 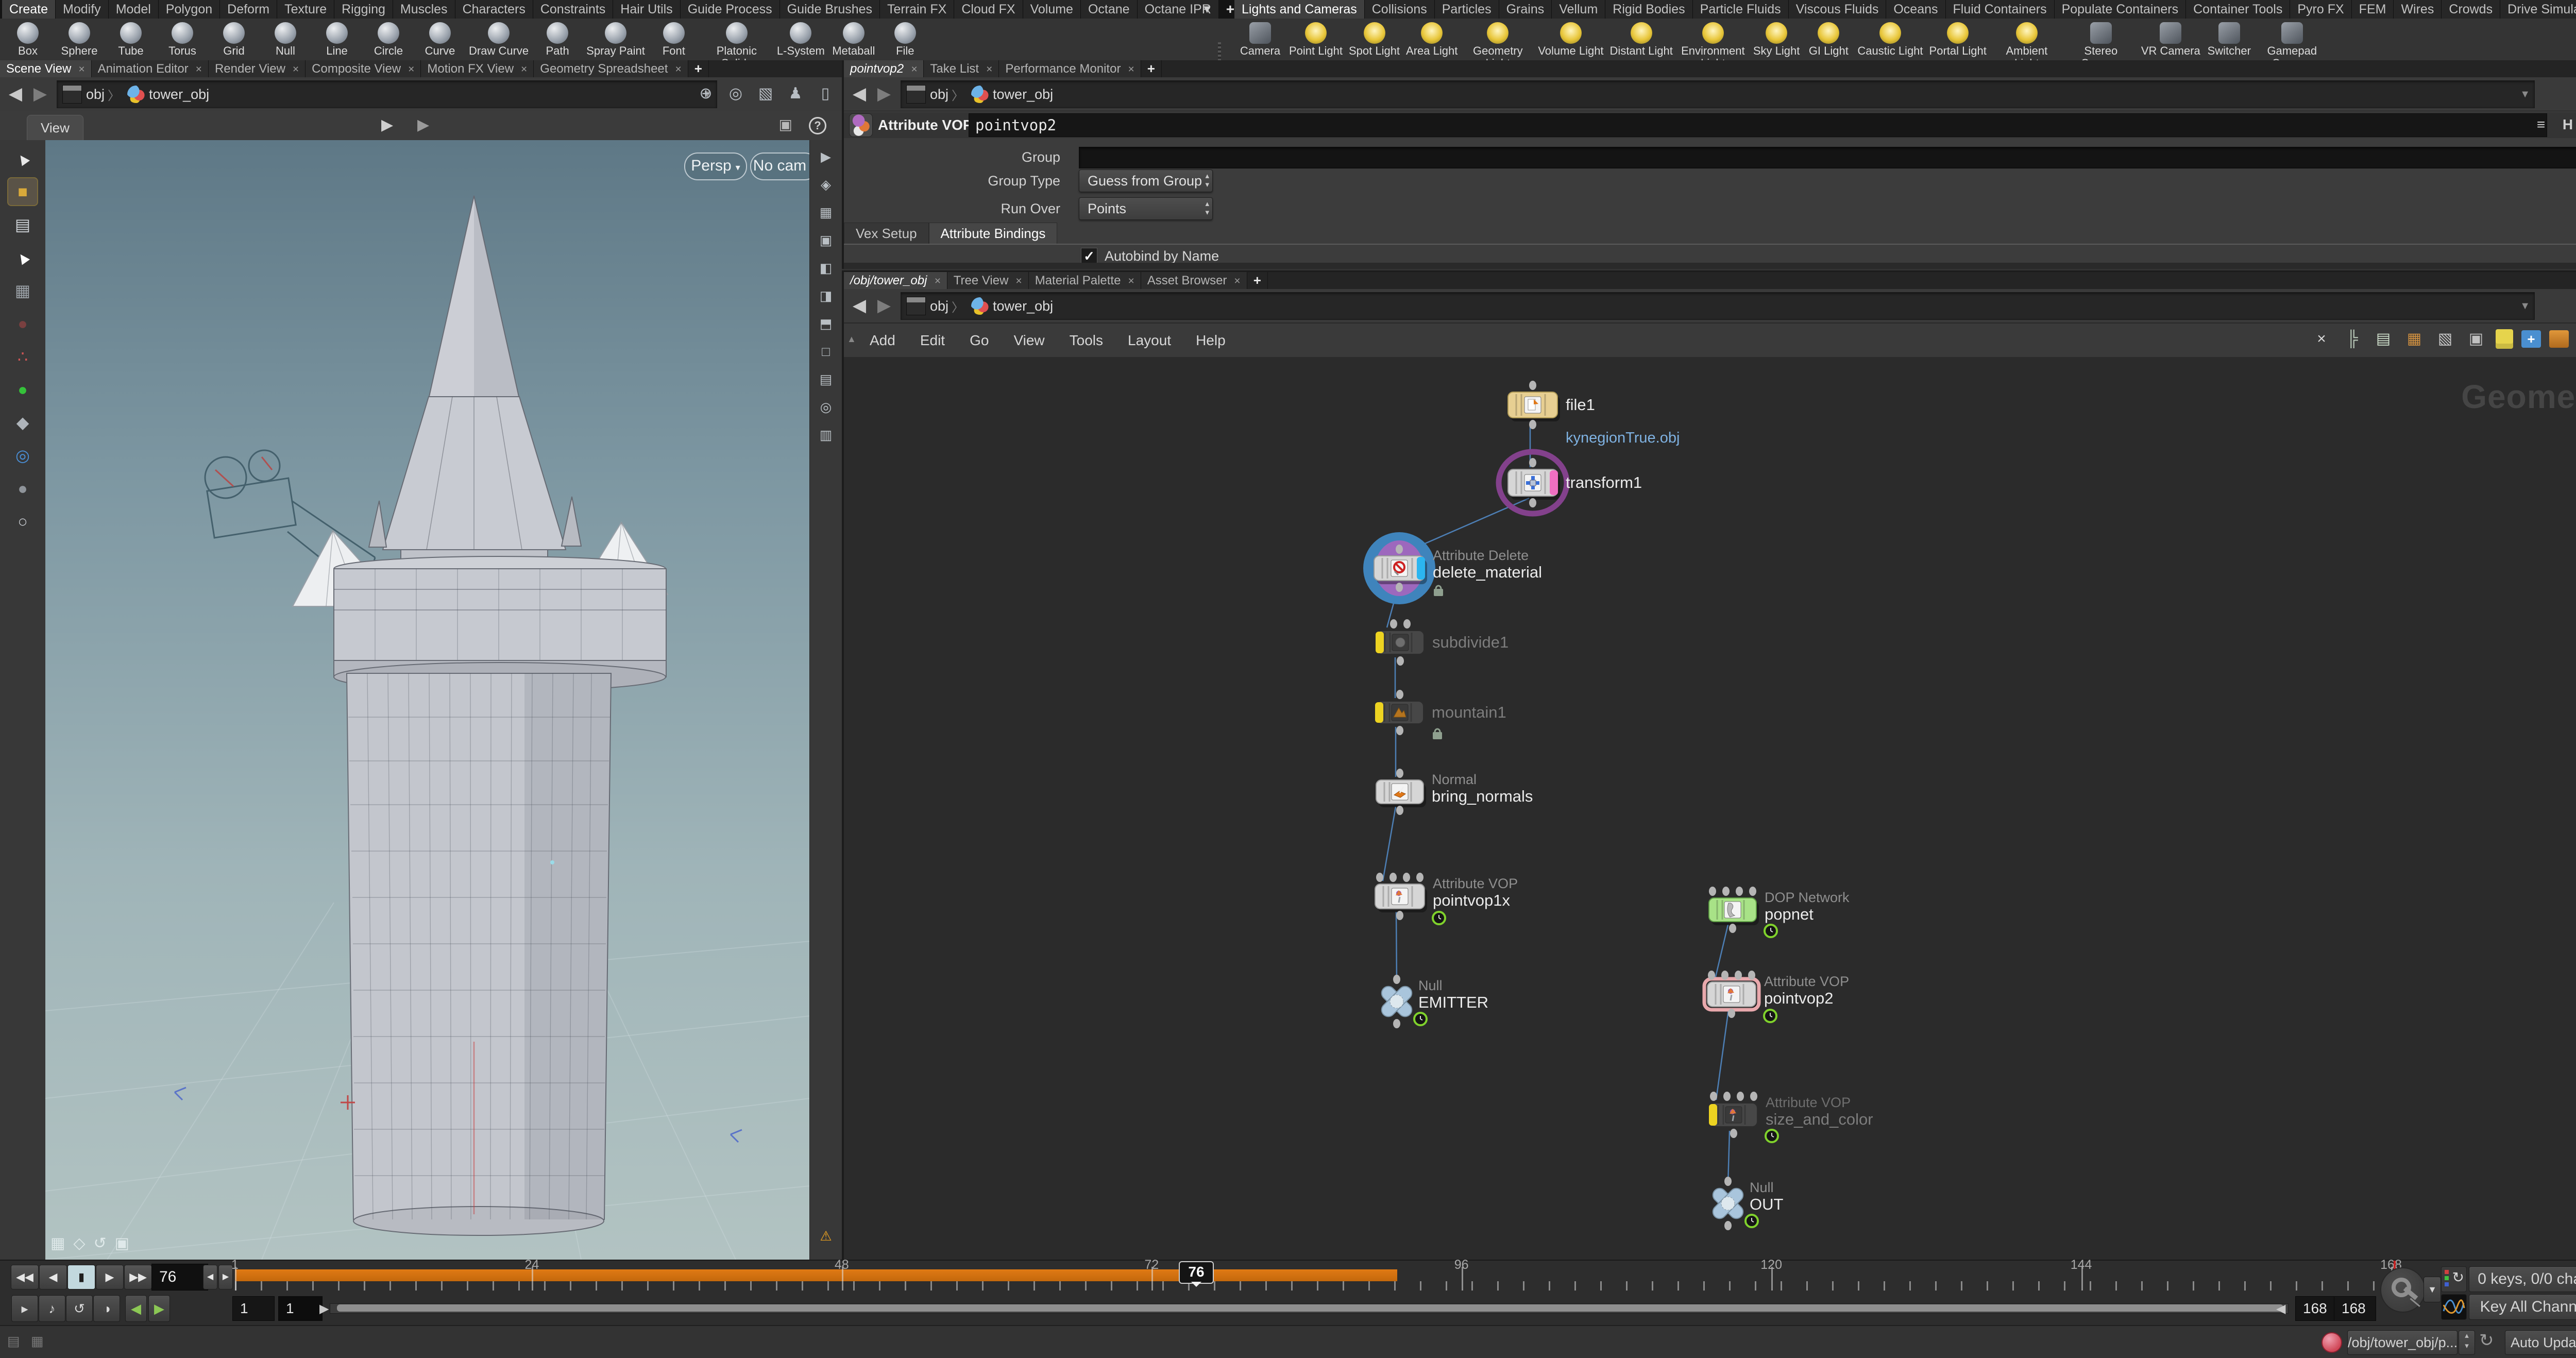 I want to click on shelf-tab-modify: Modify, so click(x=82, y=9).